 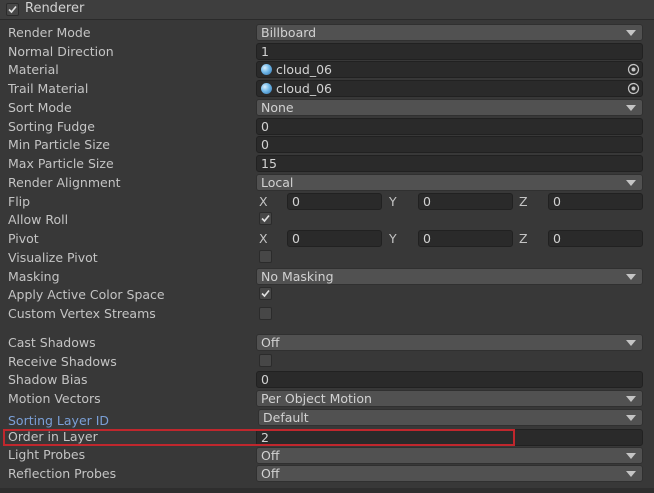 What do you see at coordinates (465, 238) in the screenshot?
I see `pivot-y-field: 0` at bounding box center [465, 238].